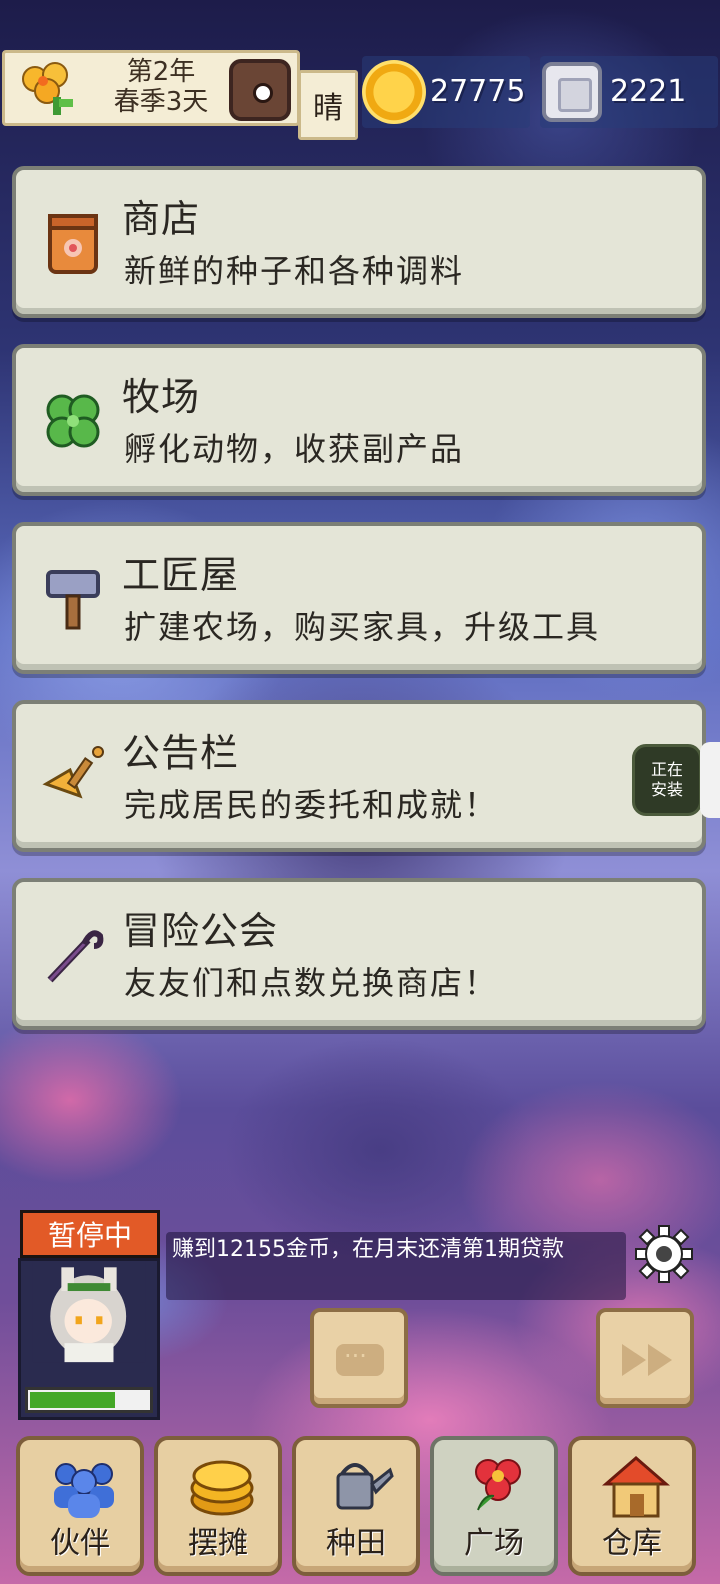 This screenshot has width=720, height=1584. What do you see at coordinates (359, 598) in the screenshot?
I see `menu-card-workshop: 工匠屋 扩建农场，购买家具，升级工具` at bounding box center [359, 598].